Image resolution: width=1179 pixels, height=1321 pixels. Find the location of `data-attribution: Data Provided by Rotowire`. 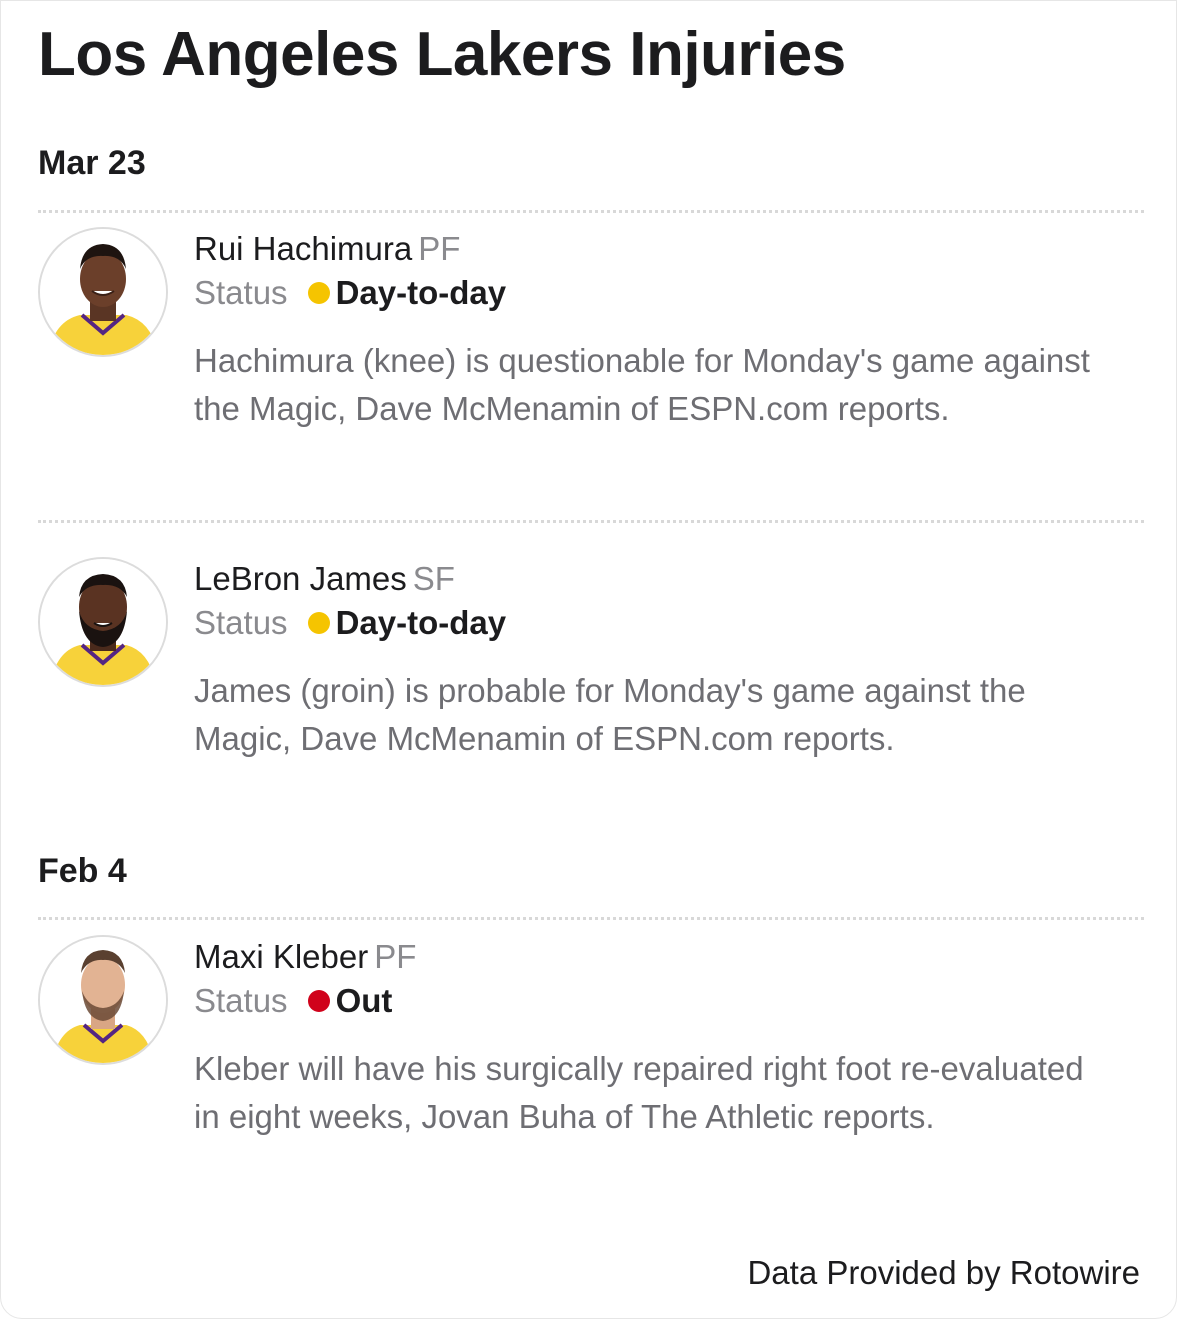

data-attribution: Data Provided by Rotowire is located at coordinates (943, 1273).